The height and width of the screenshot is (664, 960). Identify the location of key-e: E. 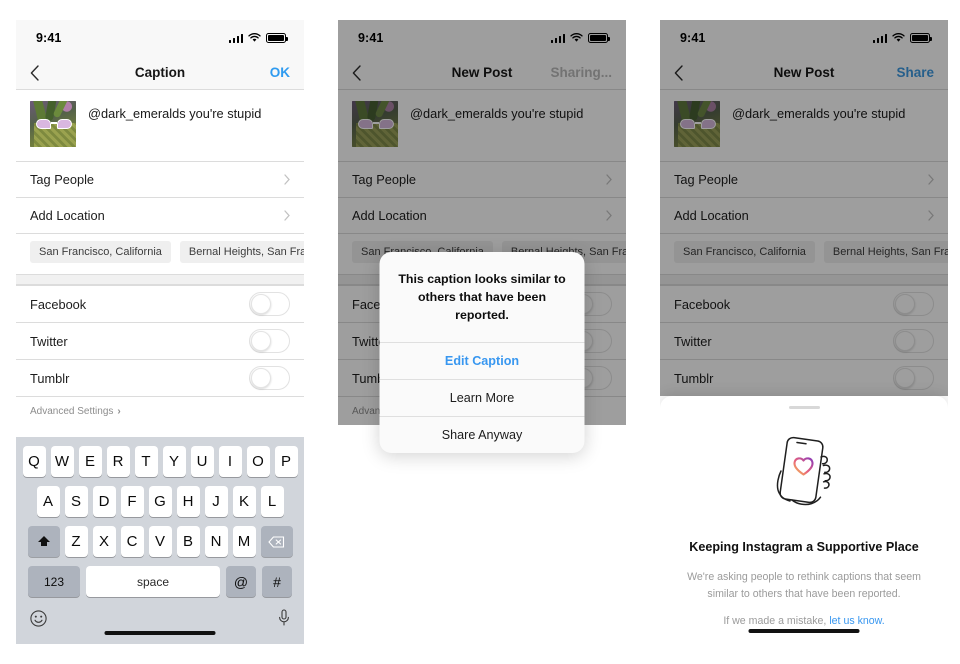
(90, 461).